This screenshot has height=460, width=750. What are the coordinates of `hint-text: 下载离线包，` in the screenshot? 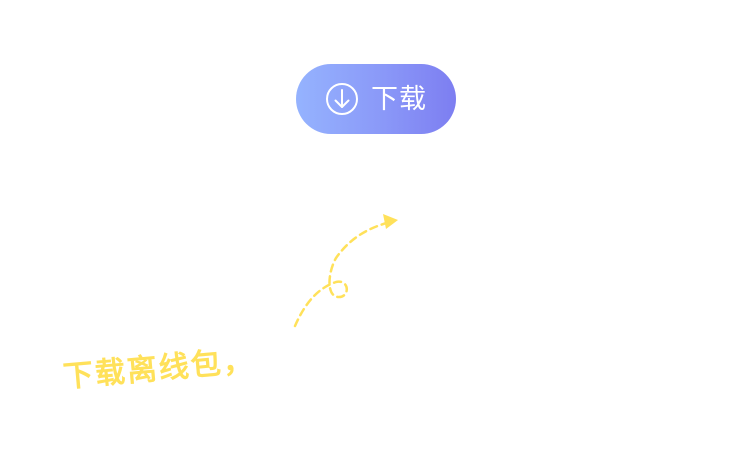 It's located at (159, 369).